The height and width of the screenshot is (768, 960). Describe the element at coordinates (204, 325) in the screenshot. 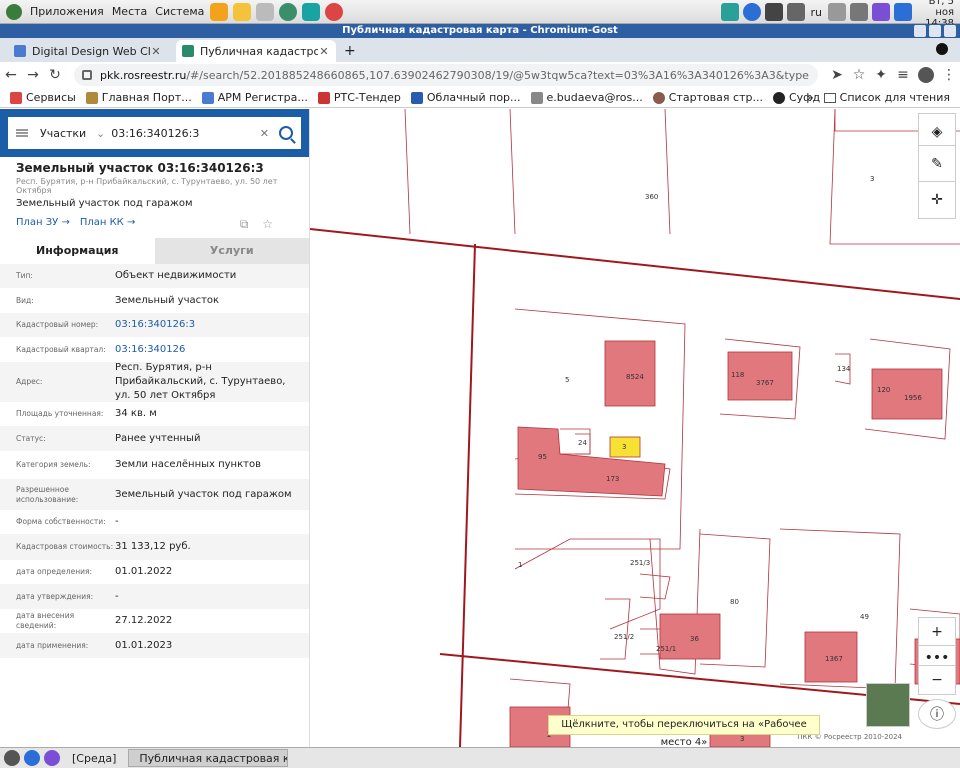

I see `attribute-link: 03:16:340126:3` at that location.